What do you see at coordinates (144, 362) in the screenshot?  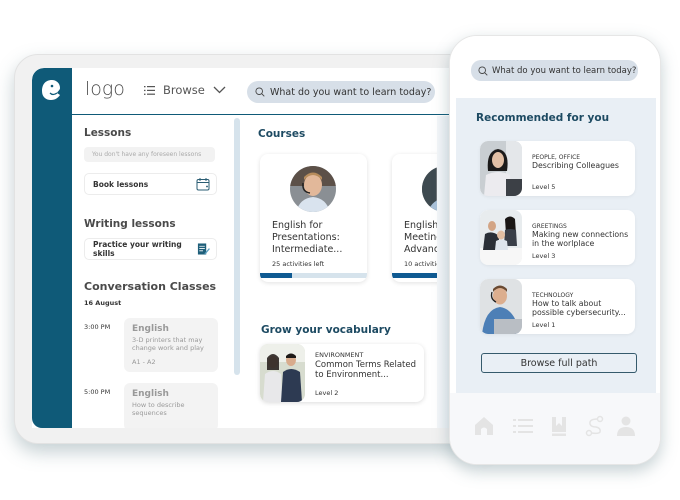 I see `class-level: A1 - A2` at bounding box center [144, 362].